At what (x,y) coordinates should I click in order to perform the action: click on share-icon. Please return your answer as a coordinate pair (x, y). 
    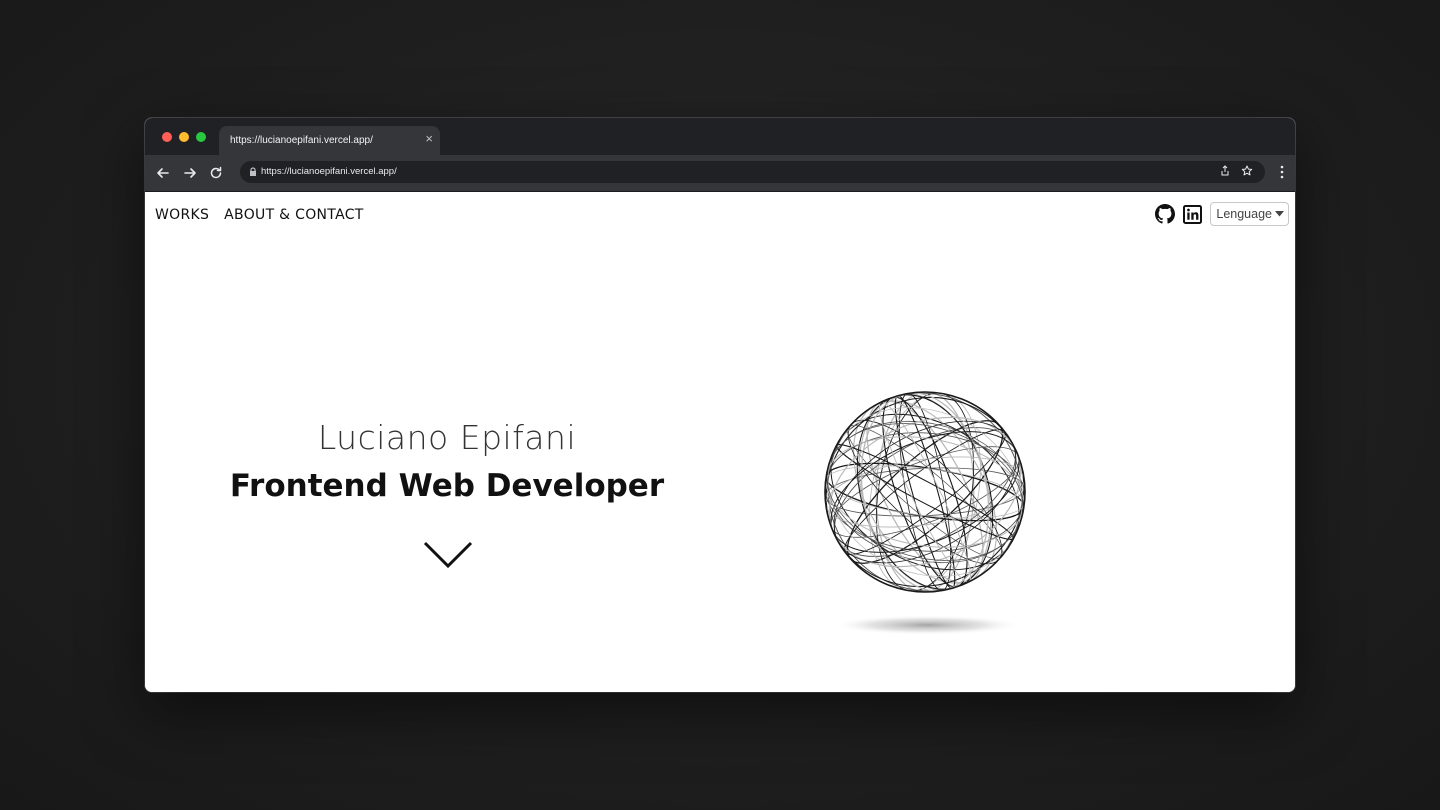
    Looking at the image, I should click on (1225, 171).